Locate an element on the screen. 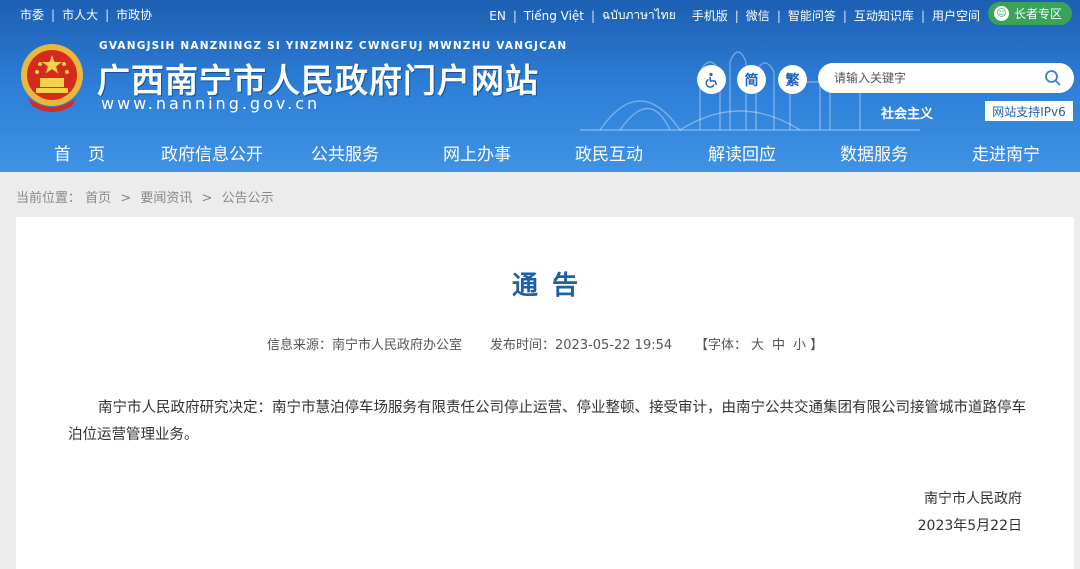 This screenshot has height=569, width=1080. top-left-links: 市委 | 市人大 | 市政协 is located at coordinates (86, 14).